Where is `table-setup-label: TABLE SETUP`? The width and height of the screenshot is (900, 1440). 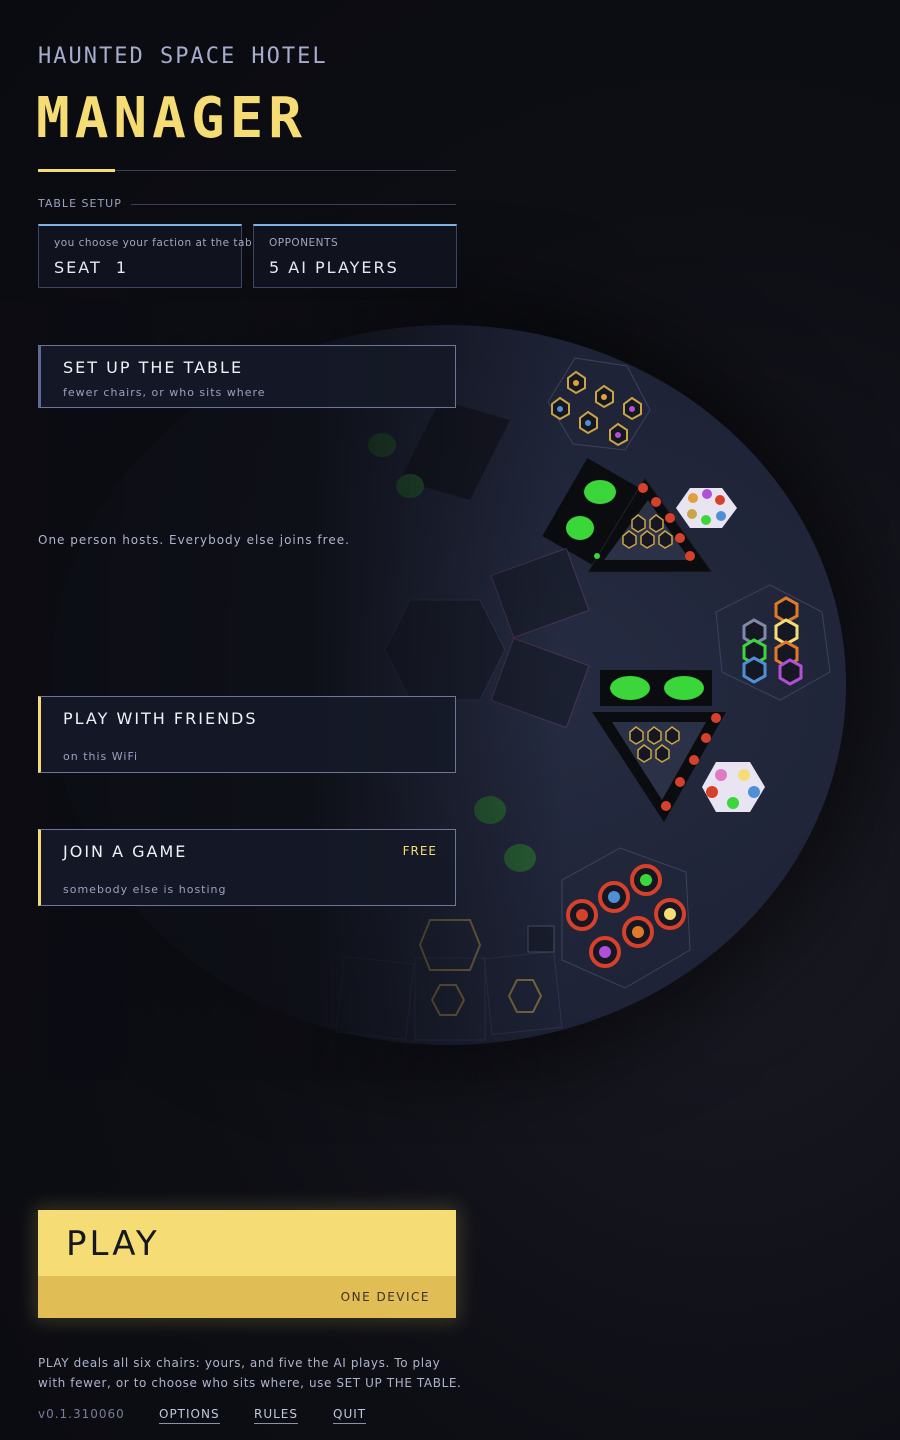
table-setup-label: TABLE SETUP is located at coordinates (80, 203).